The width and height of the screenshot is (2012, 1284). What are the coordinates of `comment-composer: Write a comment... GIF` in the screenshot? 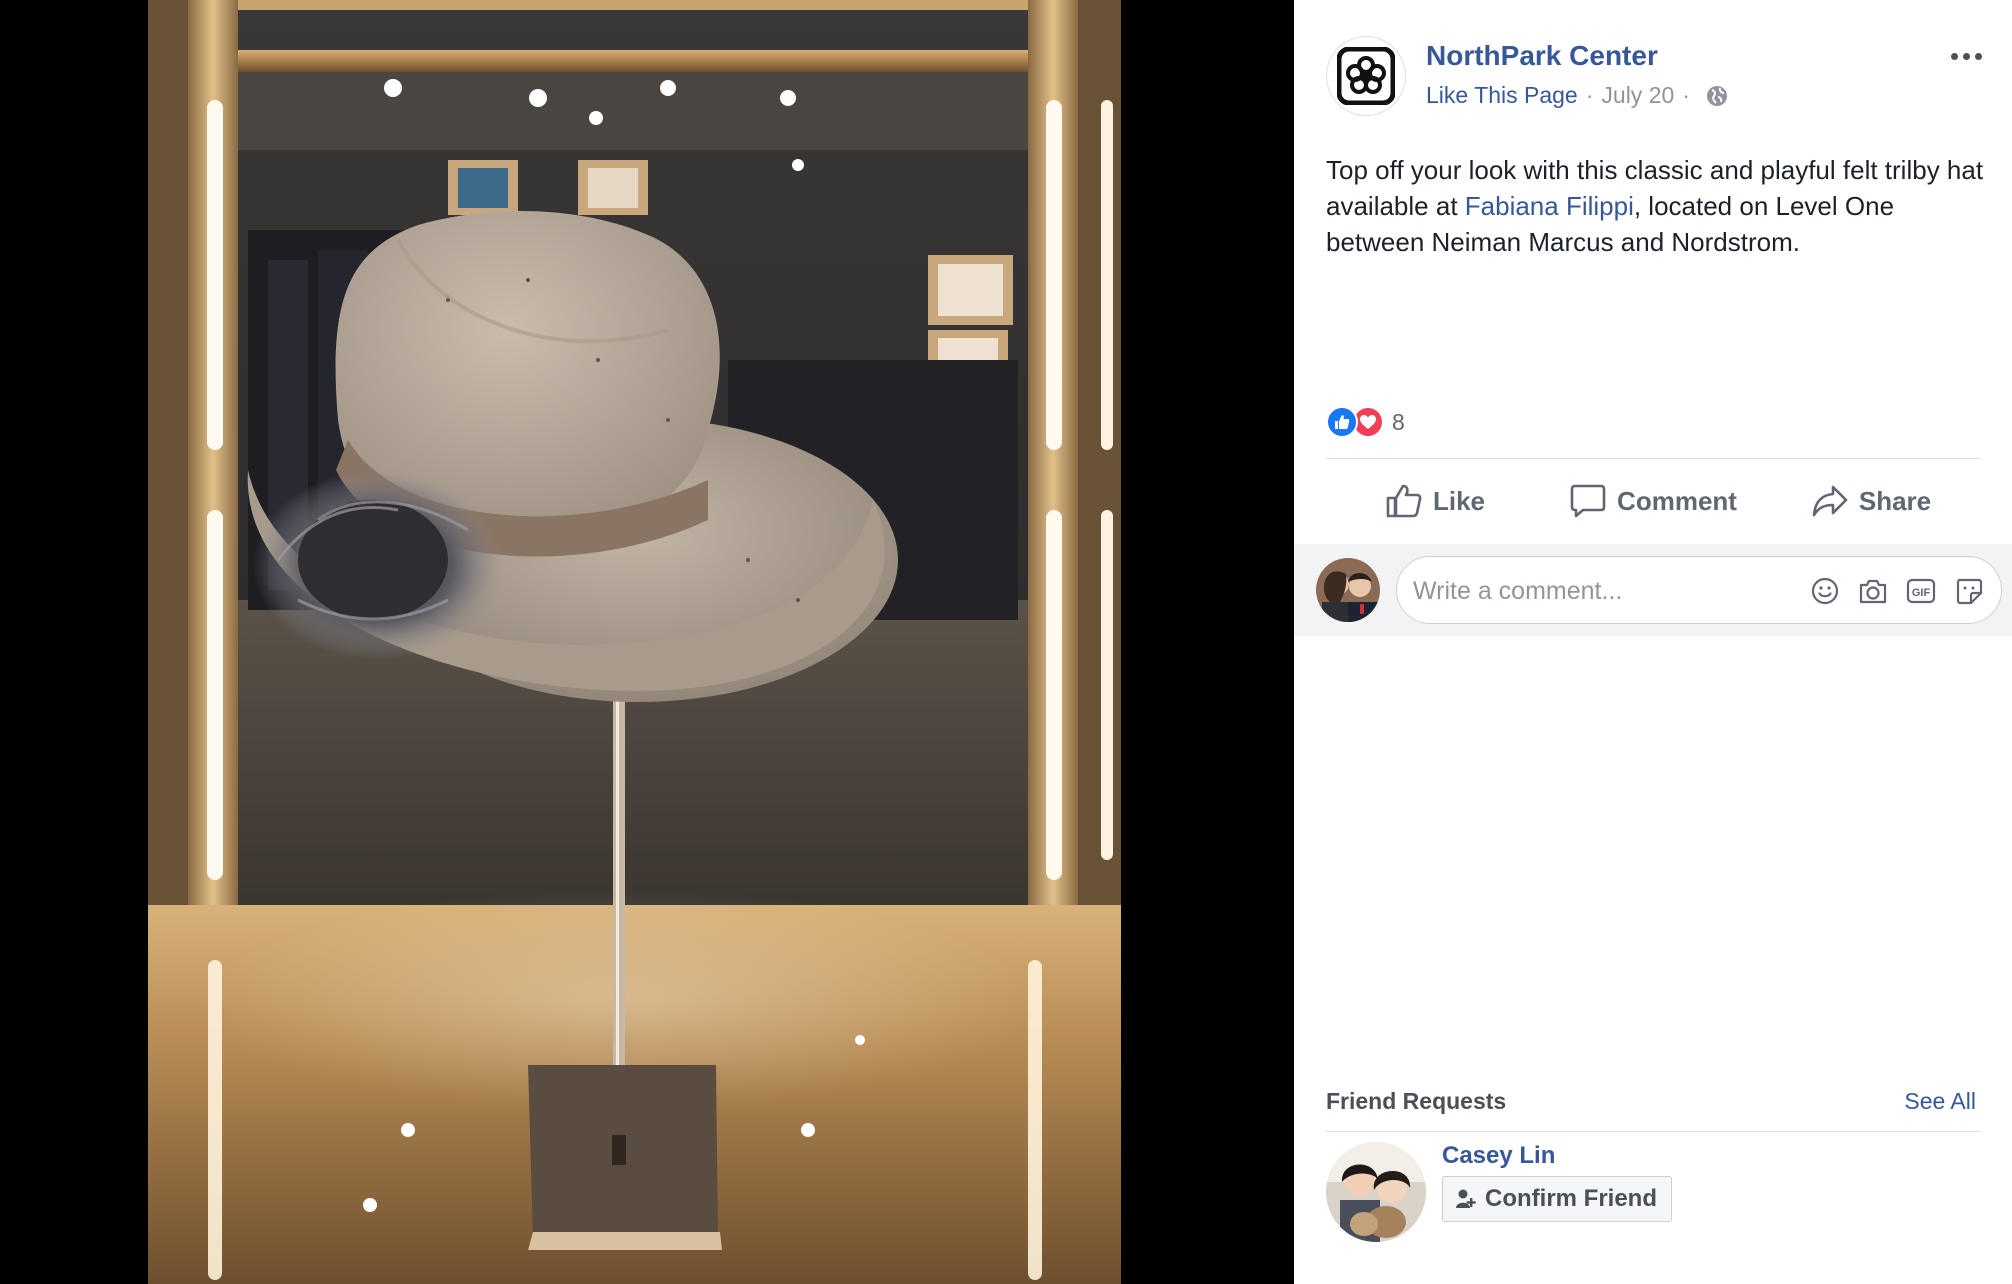 It's located at (1653, 590).